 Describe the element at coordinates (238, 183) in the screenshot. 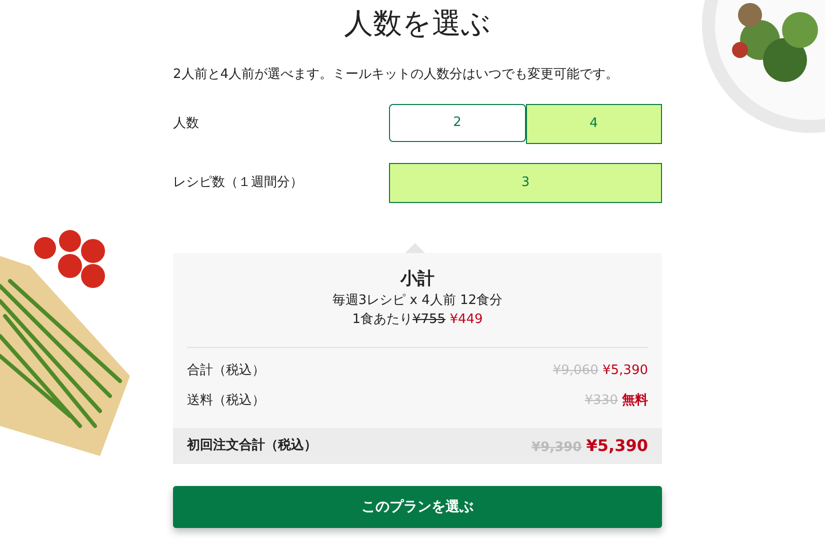

I see `option-label: レシピ数（１週間分）` at that location.